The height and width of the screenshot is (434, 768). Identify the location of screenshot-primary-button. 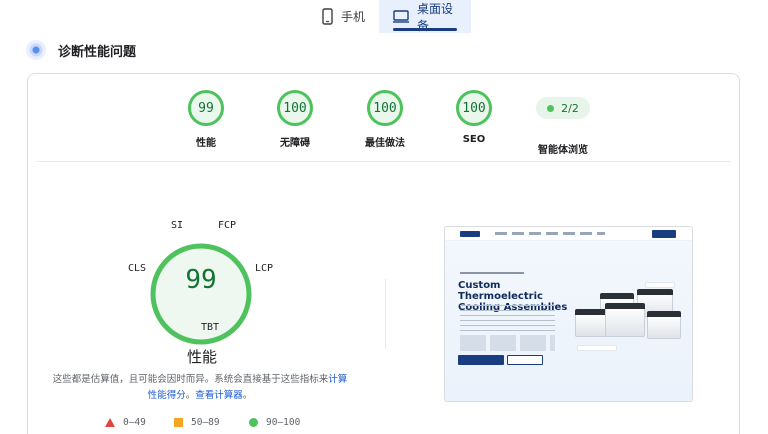
(481, 360).